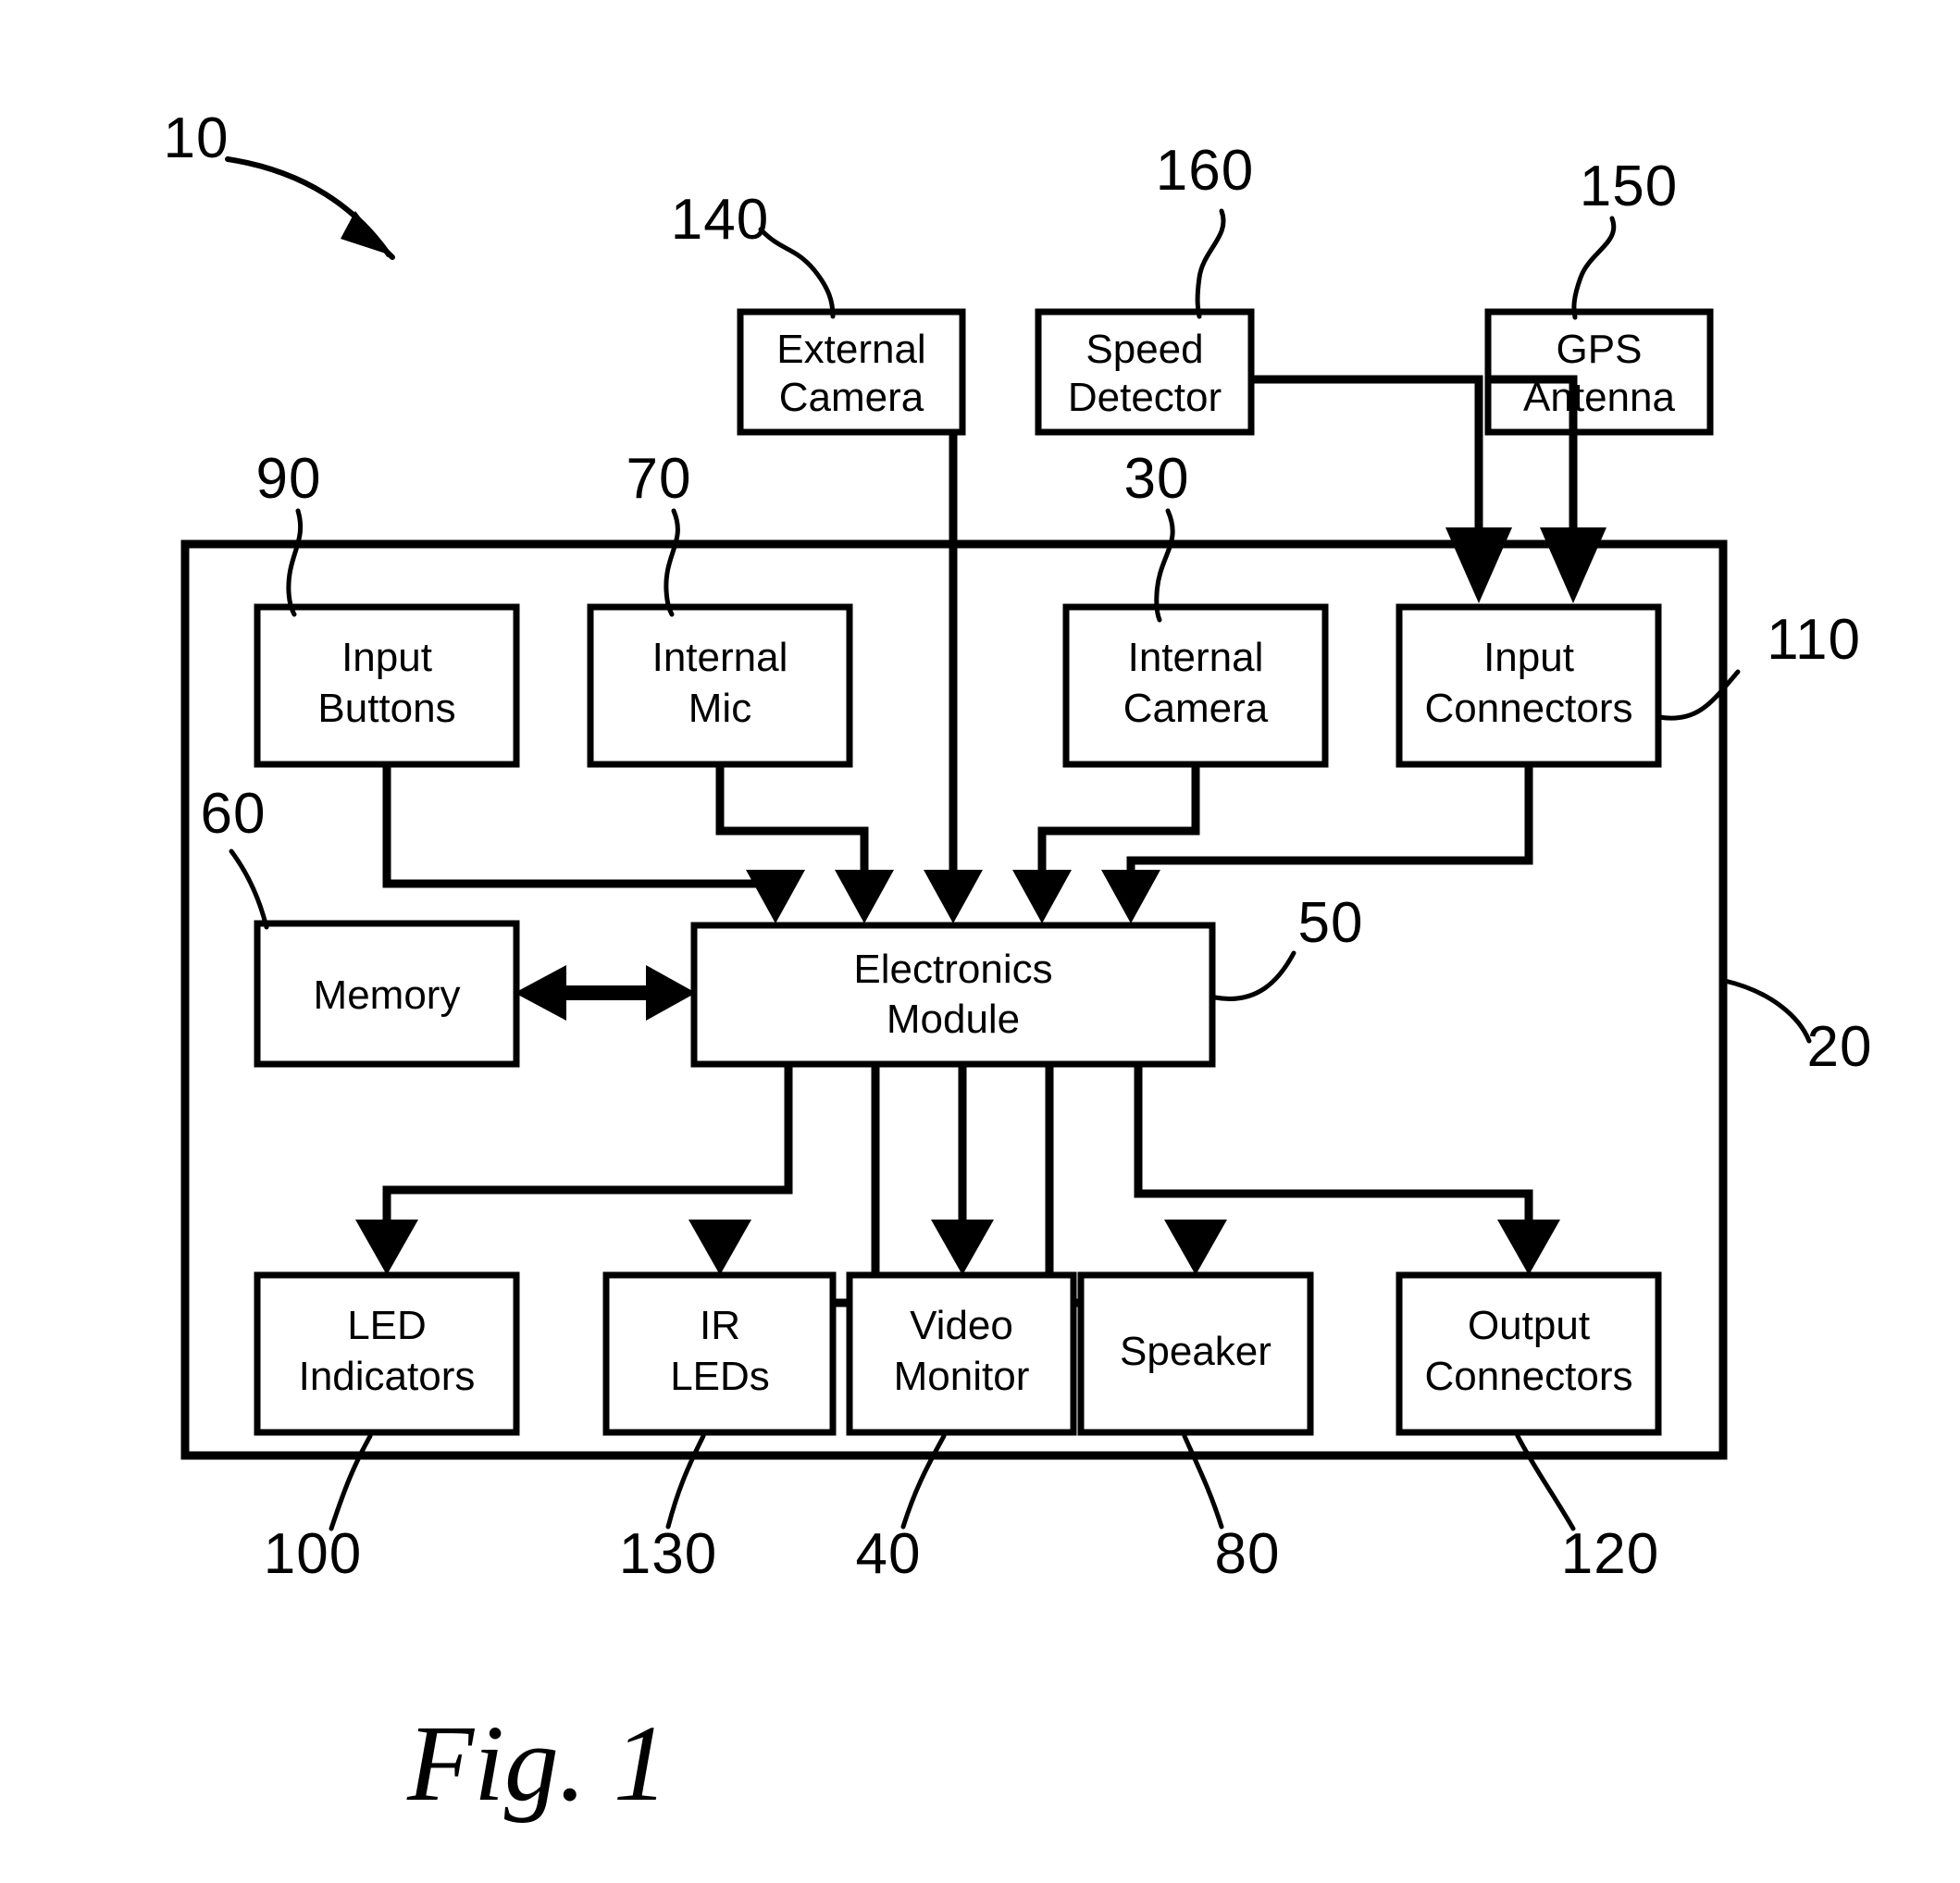 This screenshot has height=1883, width=1960. I want to click on speed-detector-label-line2: Detector, so click(1145, 397).